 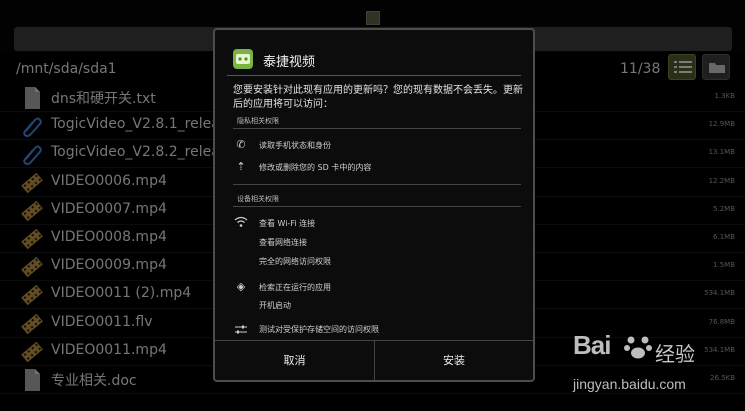 I want to click on watermark-logo-tail: 经验, so click(x=675, y=354).